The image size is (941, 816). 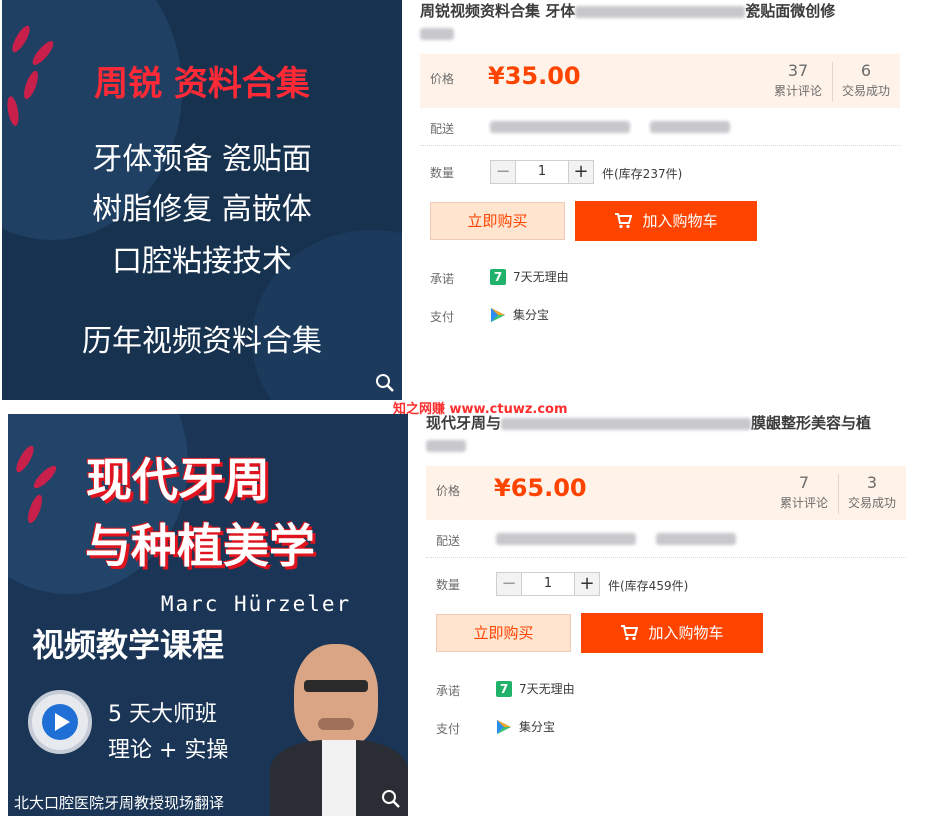 What do you see at coordinates (790, 11) in the screenshot?
I see `title-text: 瓷贴面微创修` at bounding box center [790, 11].